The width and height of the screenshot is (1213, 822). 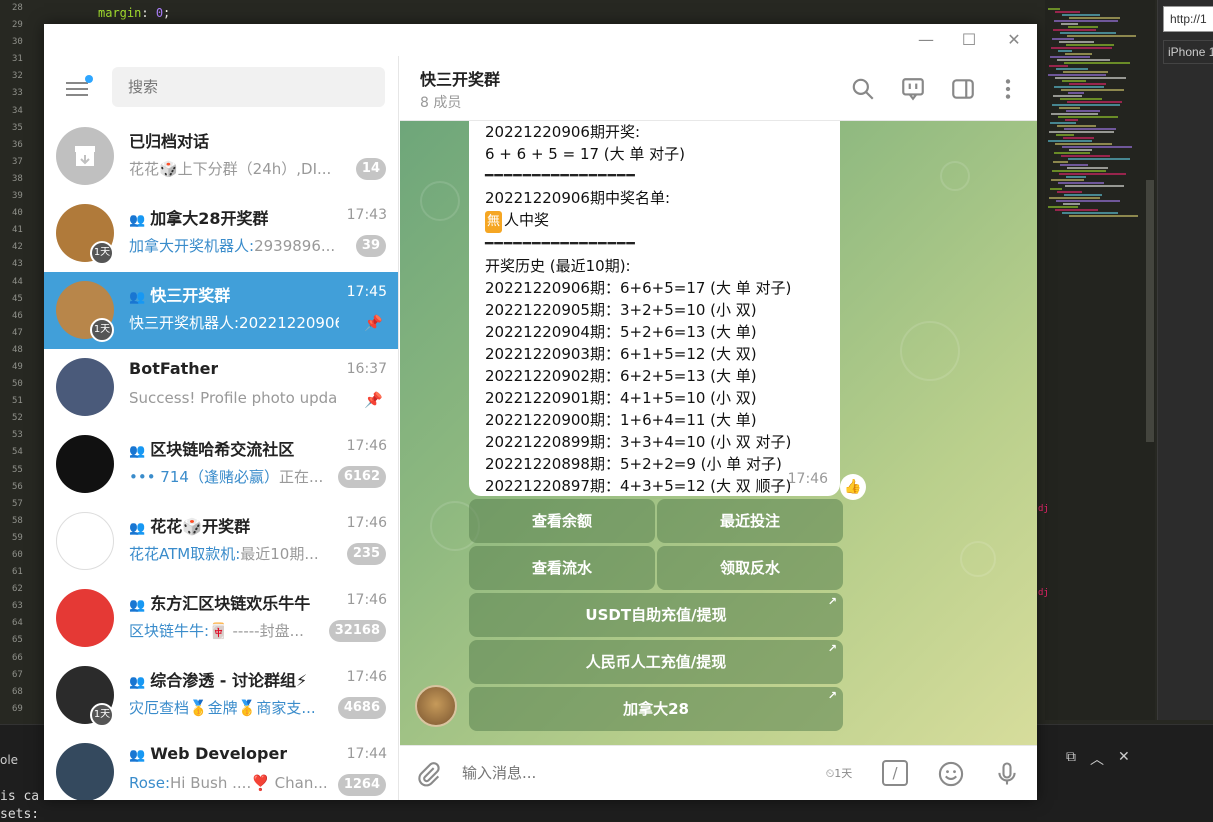 What do you see at coordinates (621, 354) in the screenshot?
I see `message-line: 20221220903期：6+1+5=12 (大 双)` at bounding box center [621, 354].